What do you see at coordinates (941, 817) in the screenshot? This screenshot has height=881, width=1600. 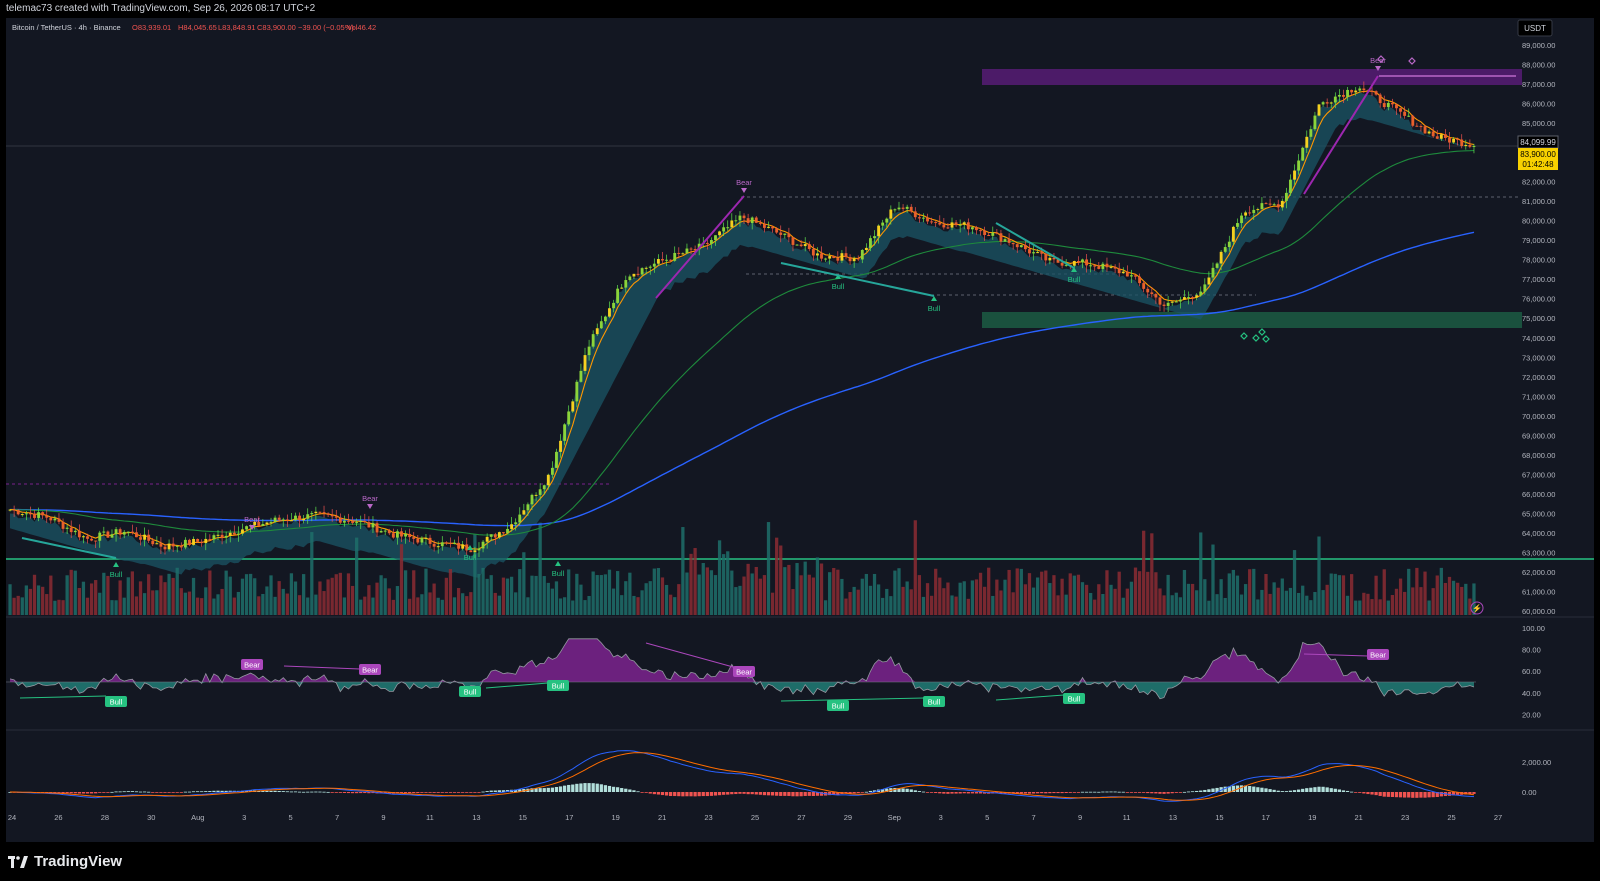 I see `time-tick-label: 3` at bounding box center [941, 817].